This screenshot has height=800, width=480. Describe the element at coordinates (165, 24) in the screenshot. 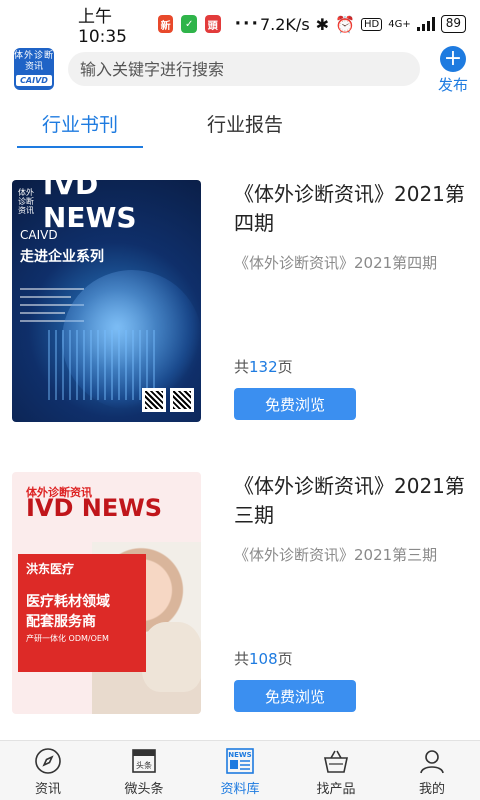

I see `news-app-icon: 新` at that location.